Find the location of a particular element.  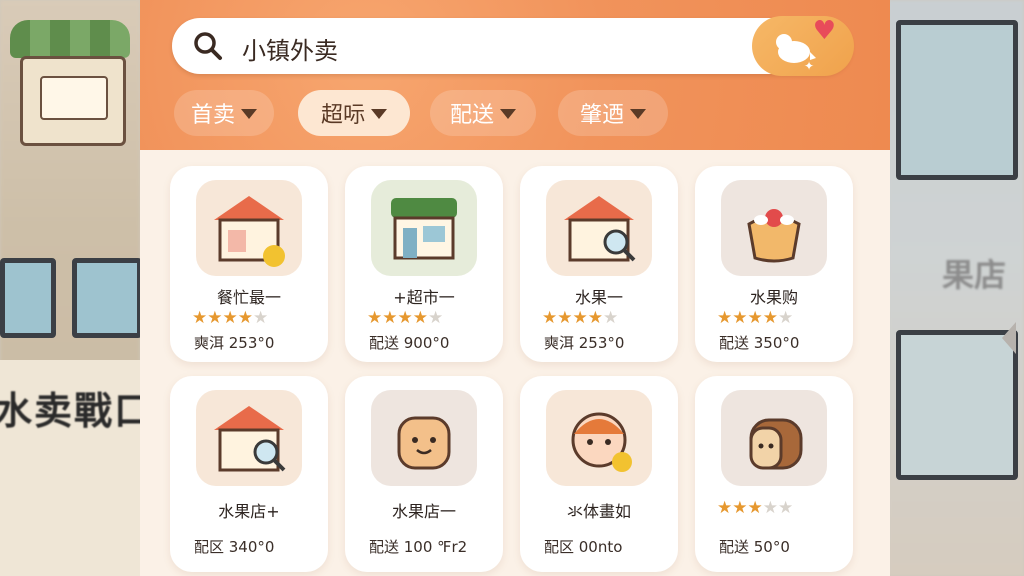

shop-card: 水果一 ★★★★★ 奭洱 253°0 is located at coordinates (599, 264).